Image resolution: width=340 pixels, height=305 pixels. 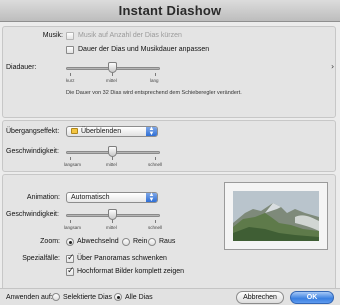 I want to click on window-title: Instant Diashow, so click(x=170, y=10).